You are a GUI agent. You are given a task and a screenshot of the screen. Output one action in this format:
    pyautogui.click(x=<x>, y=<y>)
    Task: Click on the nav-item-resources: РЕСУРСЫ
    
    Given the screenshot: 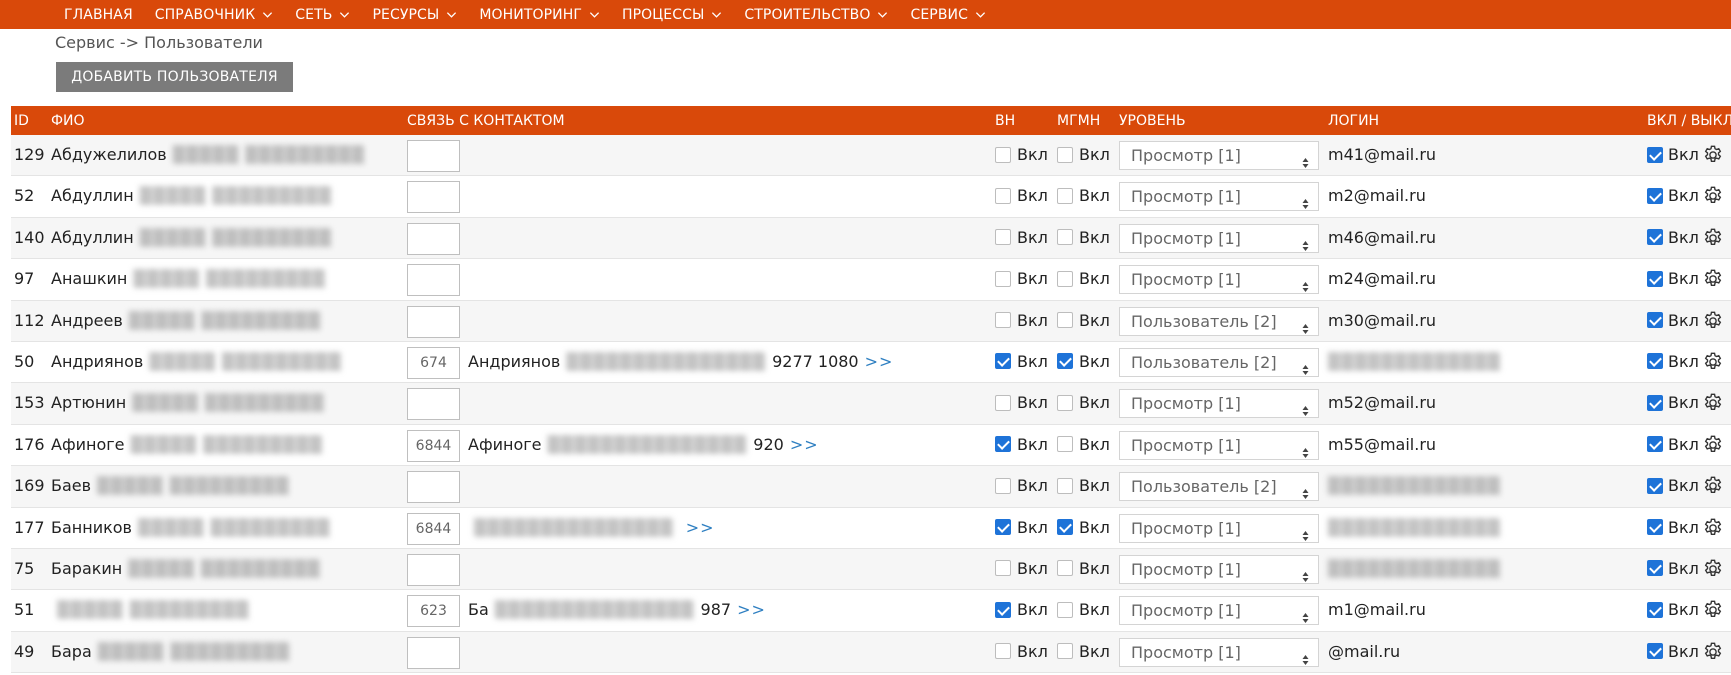 What is the action you would take?
    pyautogui.click(x=414, y=15)
    